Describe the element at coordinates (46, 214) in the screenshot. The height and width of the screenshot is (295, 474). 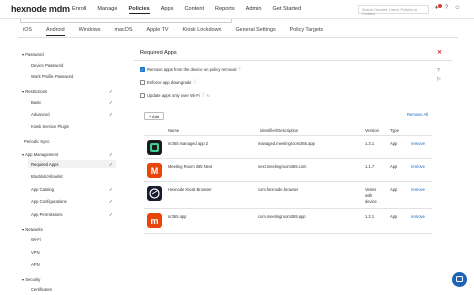
I see `sidebar-item-app-permissions: App Permissions` at that location.